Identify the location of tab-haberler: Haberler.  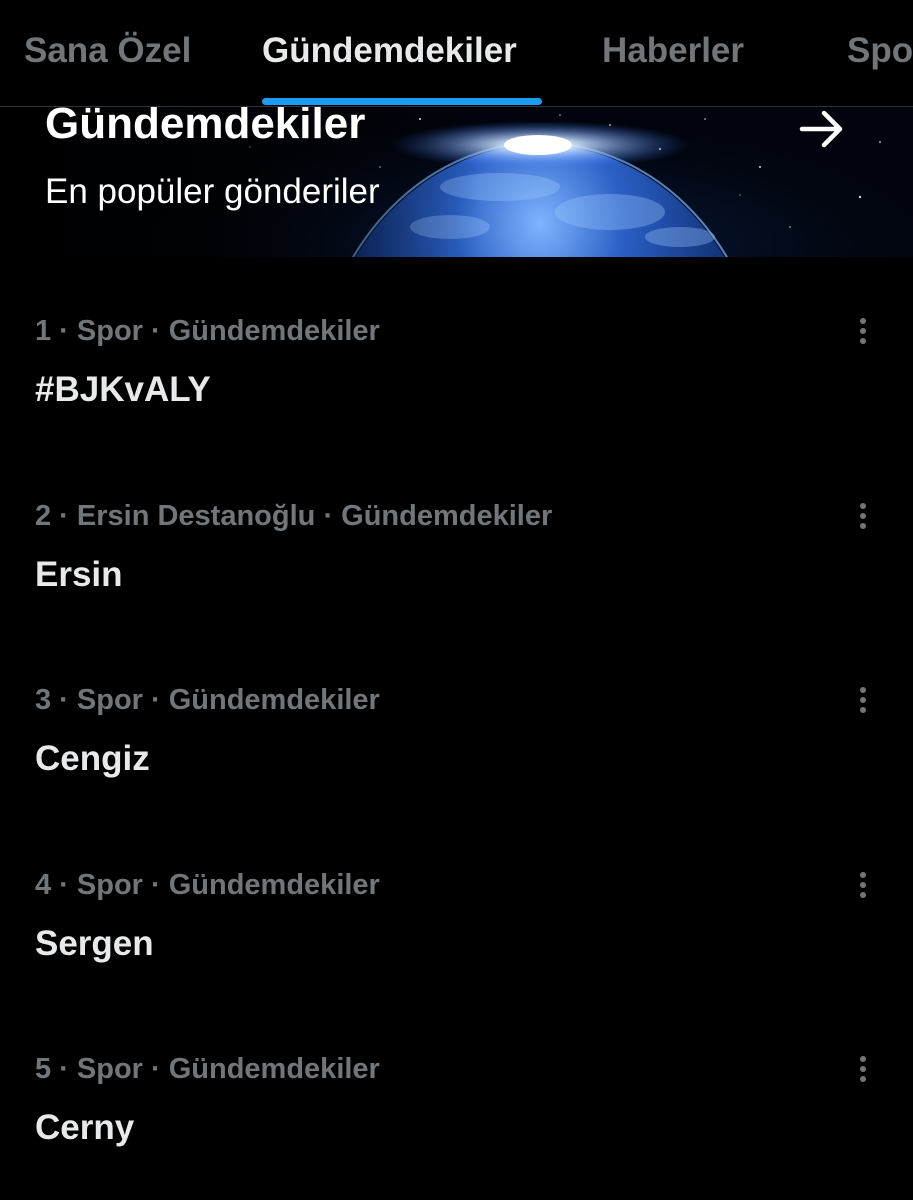
(673, 68).